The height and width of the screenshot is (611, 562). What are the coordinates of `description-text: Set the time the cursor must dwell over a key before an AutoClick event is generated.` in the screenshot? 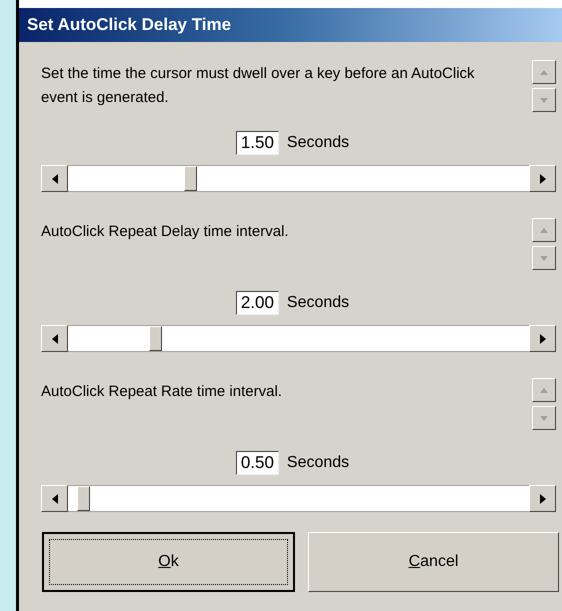 It's located at (258, 86).